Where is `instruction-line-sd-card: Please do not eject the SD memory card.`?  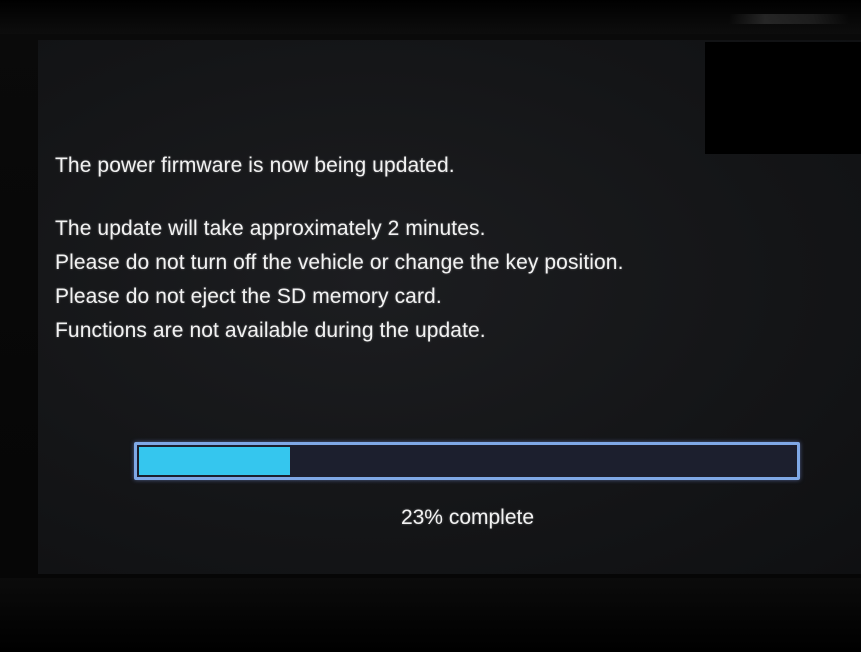
instruction-line-sd-card: Please do not eject the SD memory card. is located at coordinates (248, 296).